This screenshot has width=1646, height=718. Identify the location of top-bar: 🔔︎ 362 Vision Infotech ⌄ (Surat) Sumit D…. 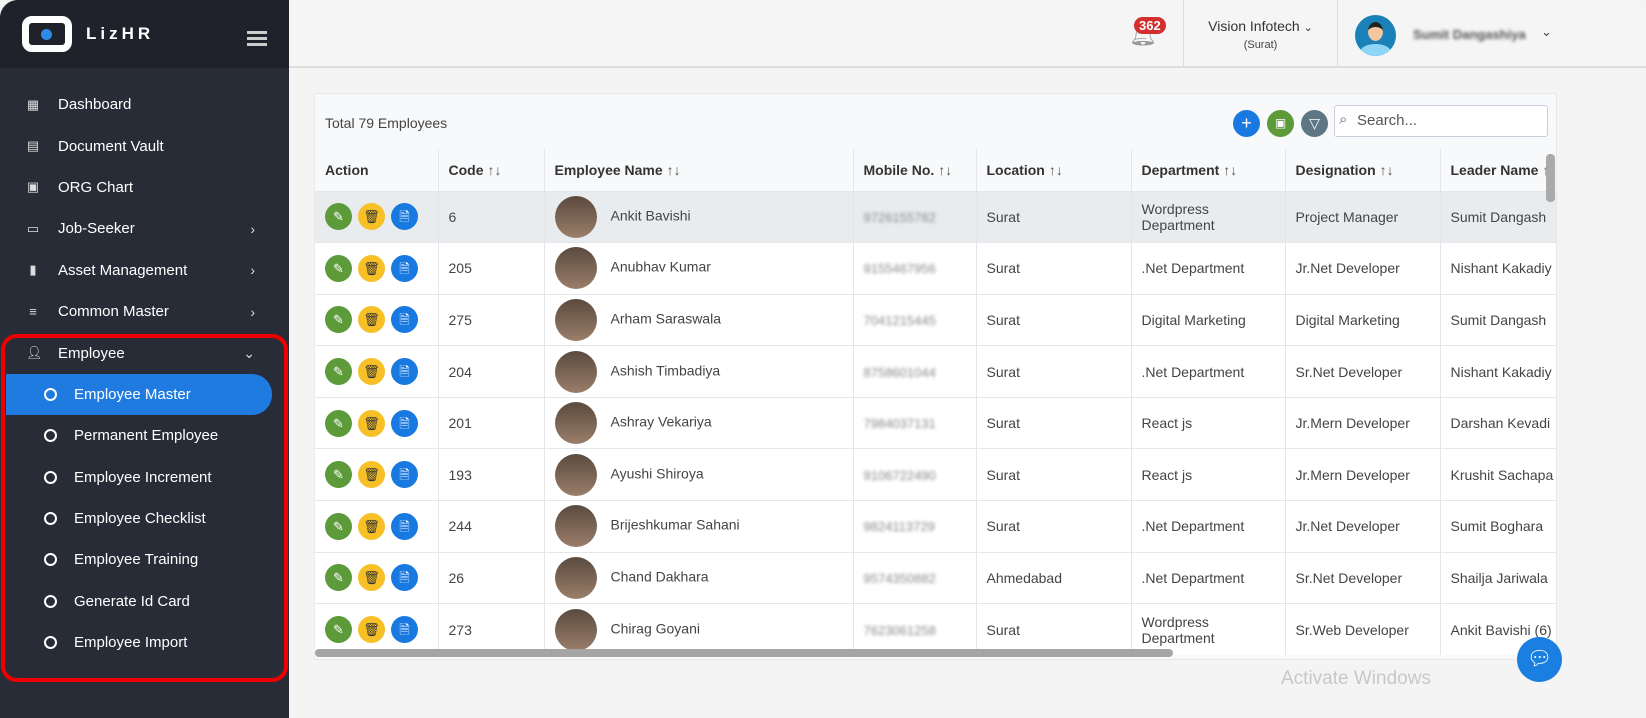
(967, 34).